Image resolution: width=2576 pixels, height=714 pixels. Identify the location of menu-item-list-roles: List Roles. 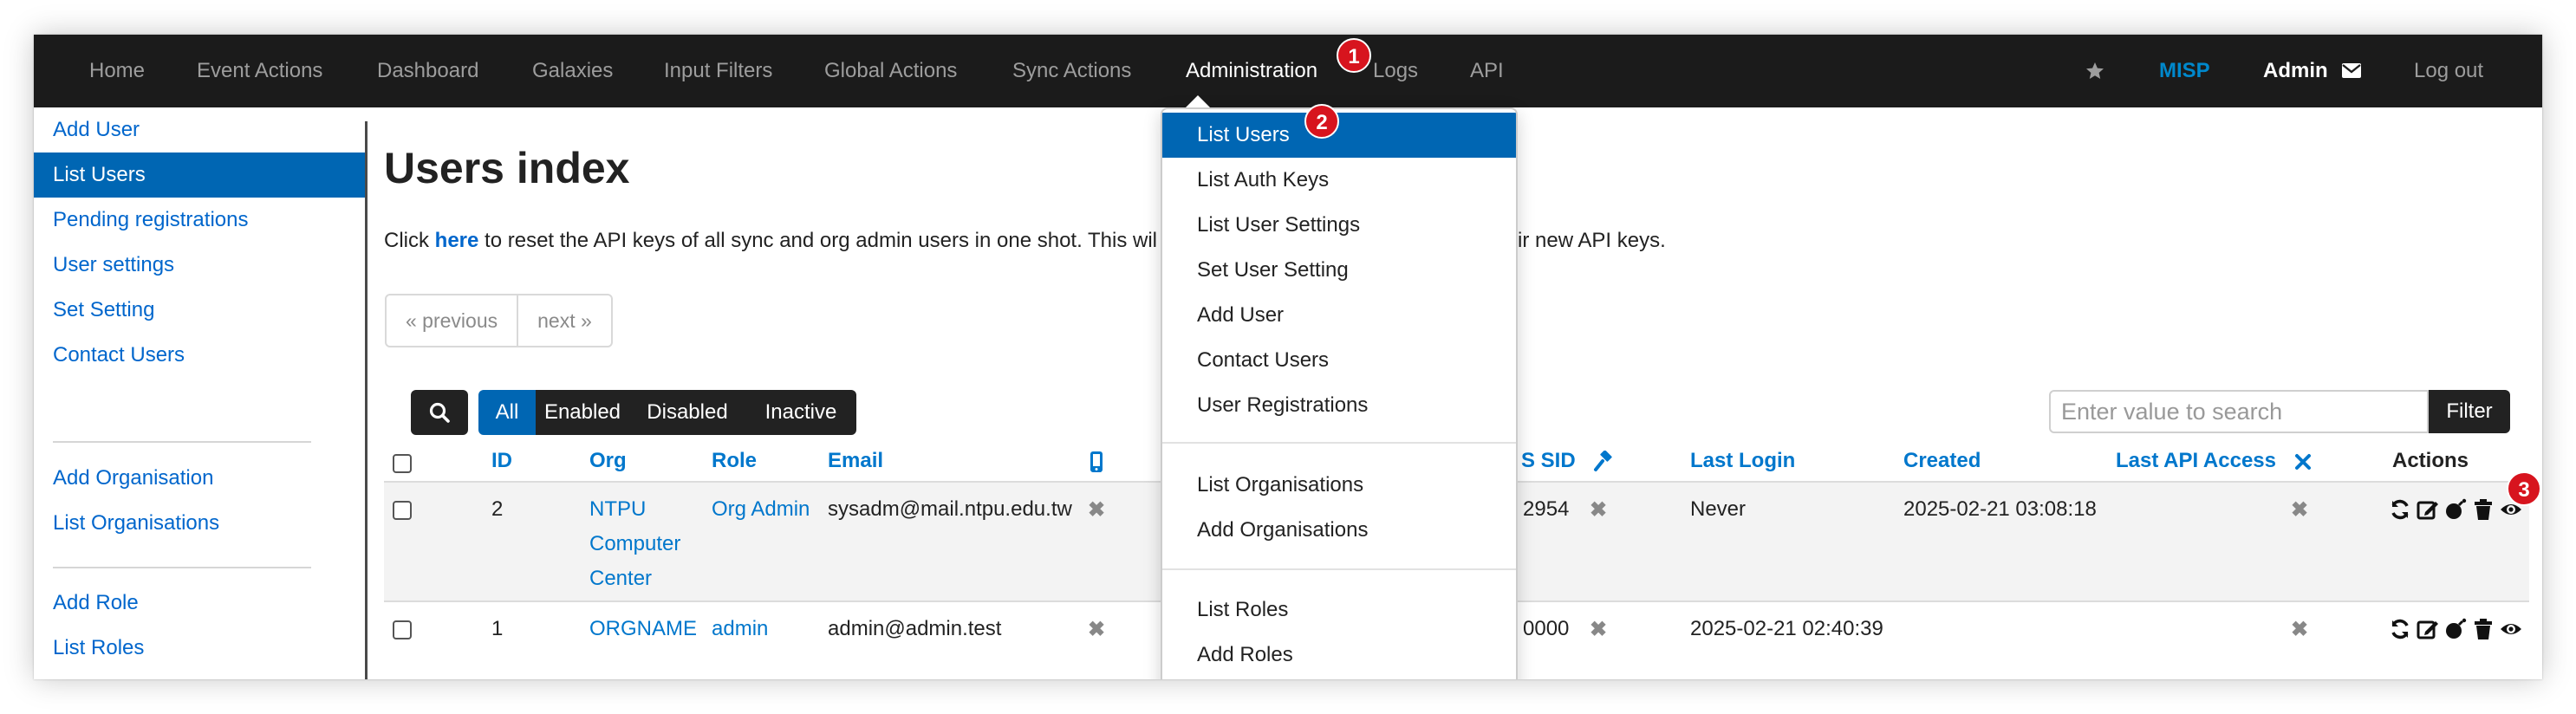
(1339, 610).